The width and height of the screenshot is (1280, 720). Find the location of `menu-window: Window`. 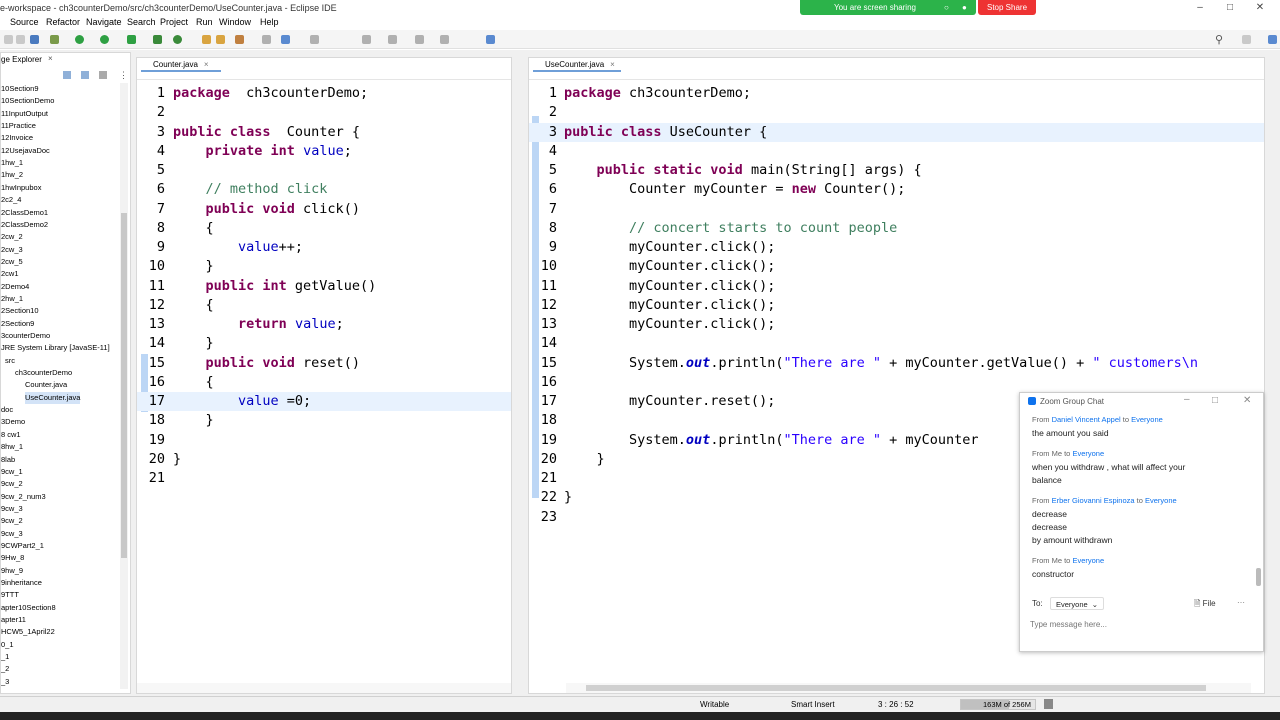

menu-window: Window is located at coordinates (235, 22).